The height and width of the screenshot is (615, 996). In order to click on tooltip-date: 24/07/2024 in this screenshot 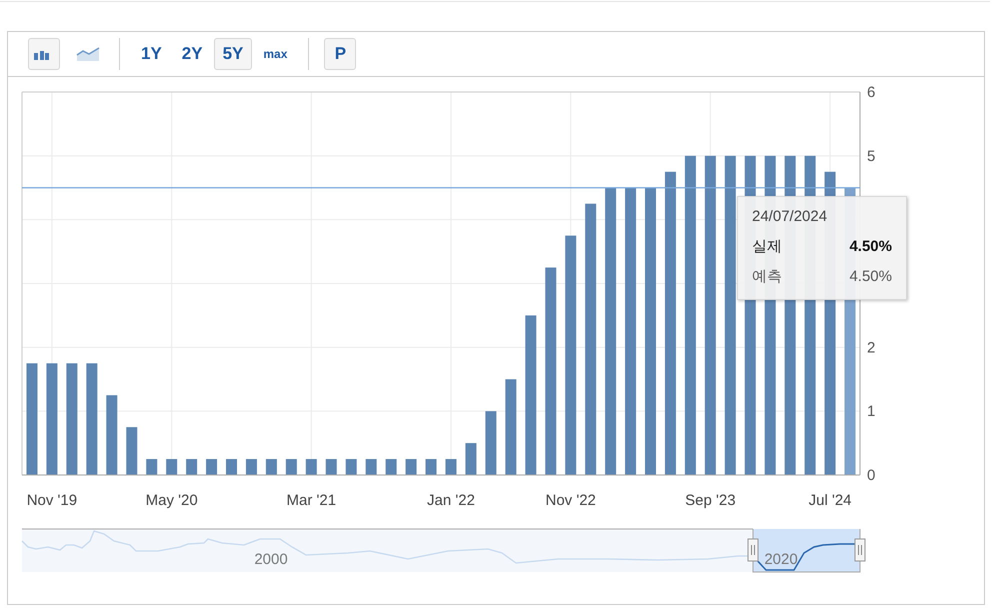, I will do `click(790, 217)`.